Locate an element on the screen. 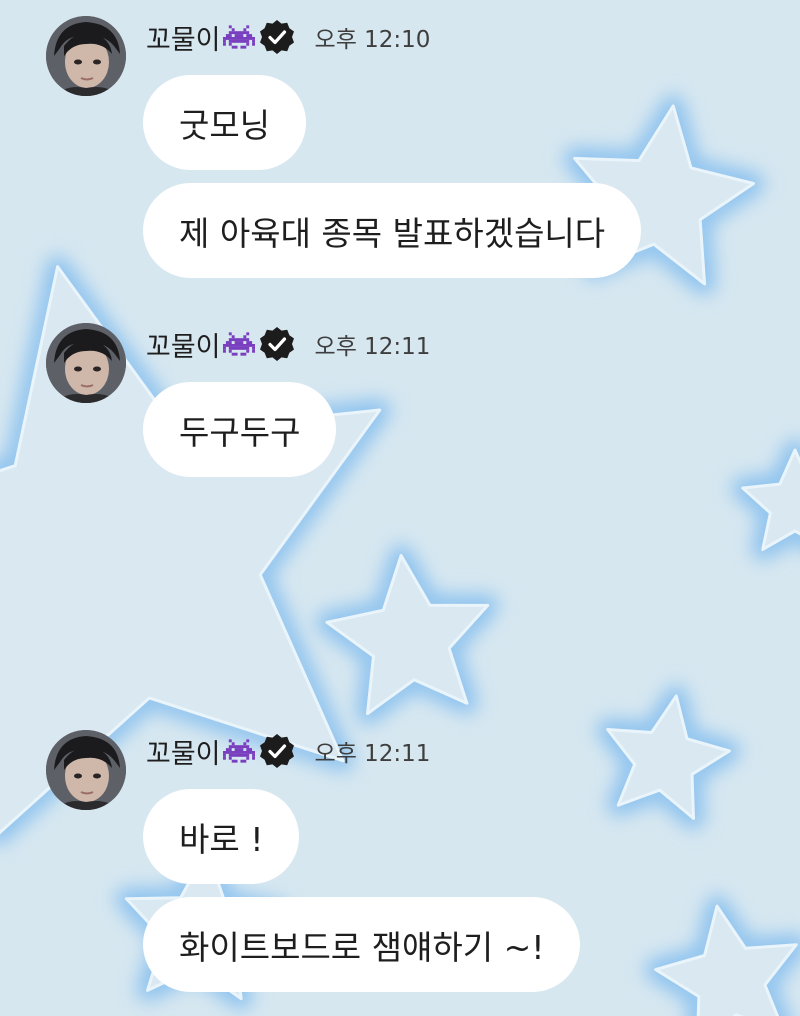 This screenshot has width=800, height=1016. message-header: 꼬물이 오후 12:10 is located at coordinates (288, 37).